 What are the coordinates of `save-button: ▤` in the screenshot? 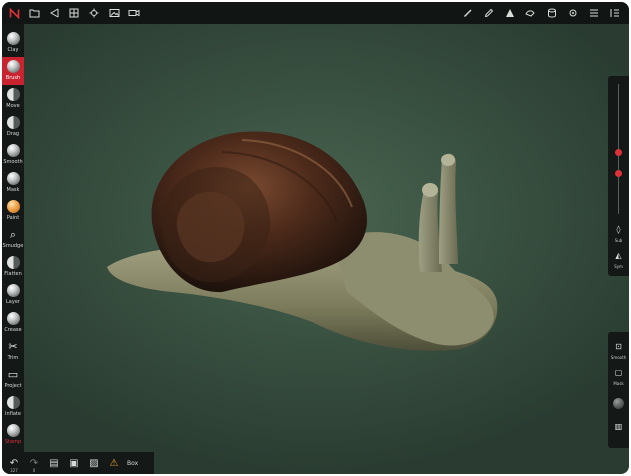 It's located at (54, 463).